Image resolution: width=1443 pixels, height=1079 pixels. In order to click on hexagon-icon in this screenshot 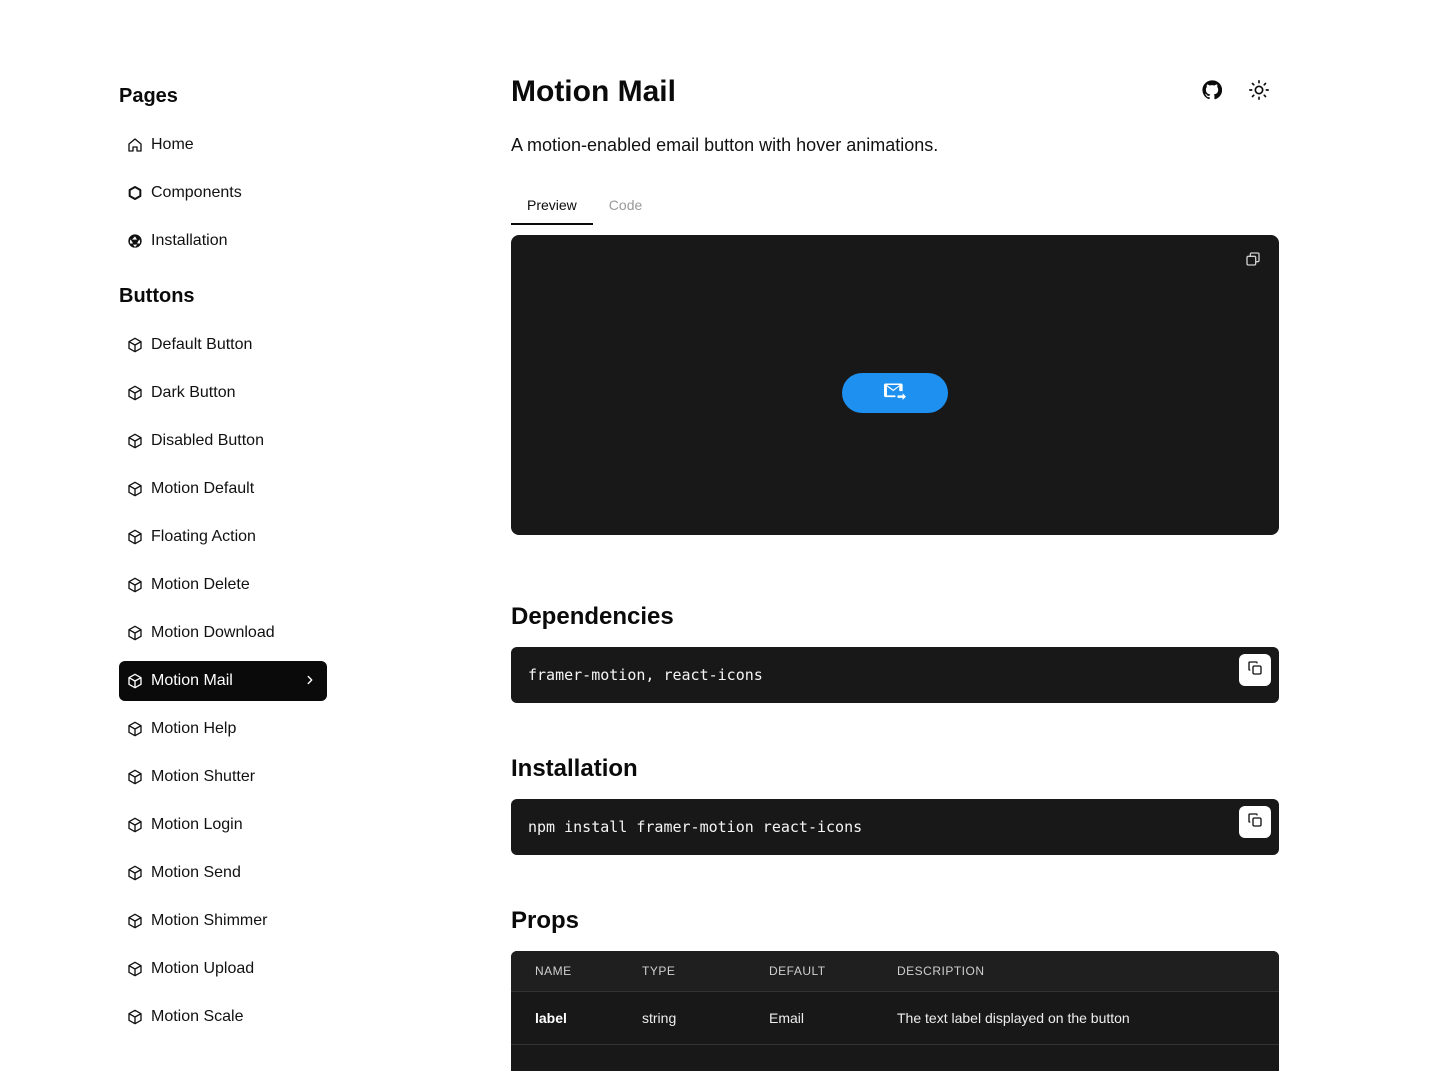, I will do `click(135, 193)`.